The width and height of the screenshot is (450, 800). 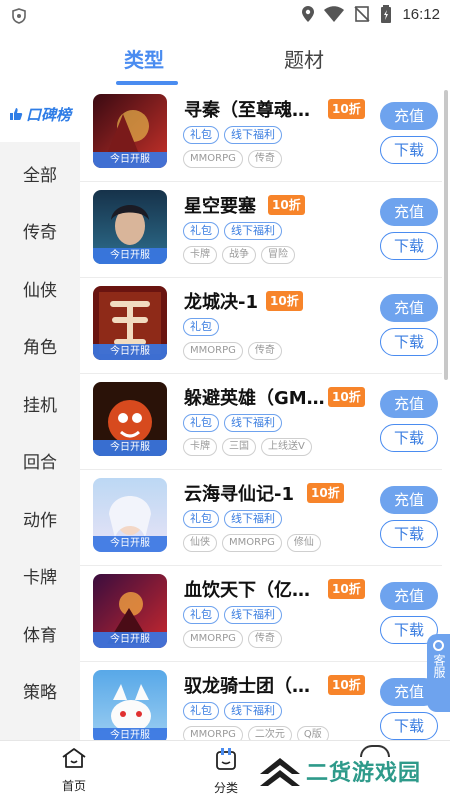 I want to click on genre-tag: 二次元, so click(x=269, y=733).